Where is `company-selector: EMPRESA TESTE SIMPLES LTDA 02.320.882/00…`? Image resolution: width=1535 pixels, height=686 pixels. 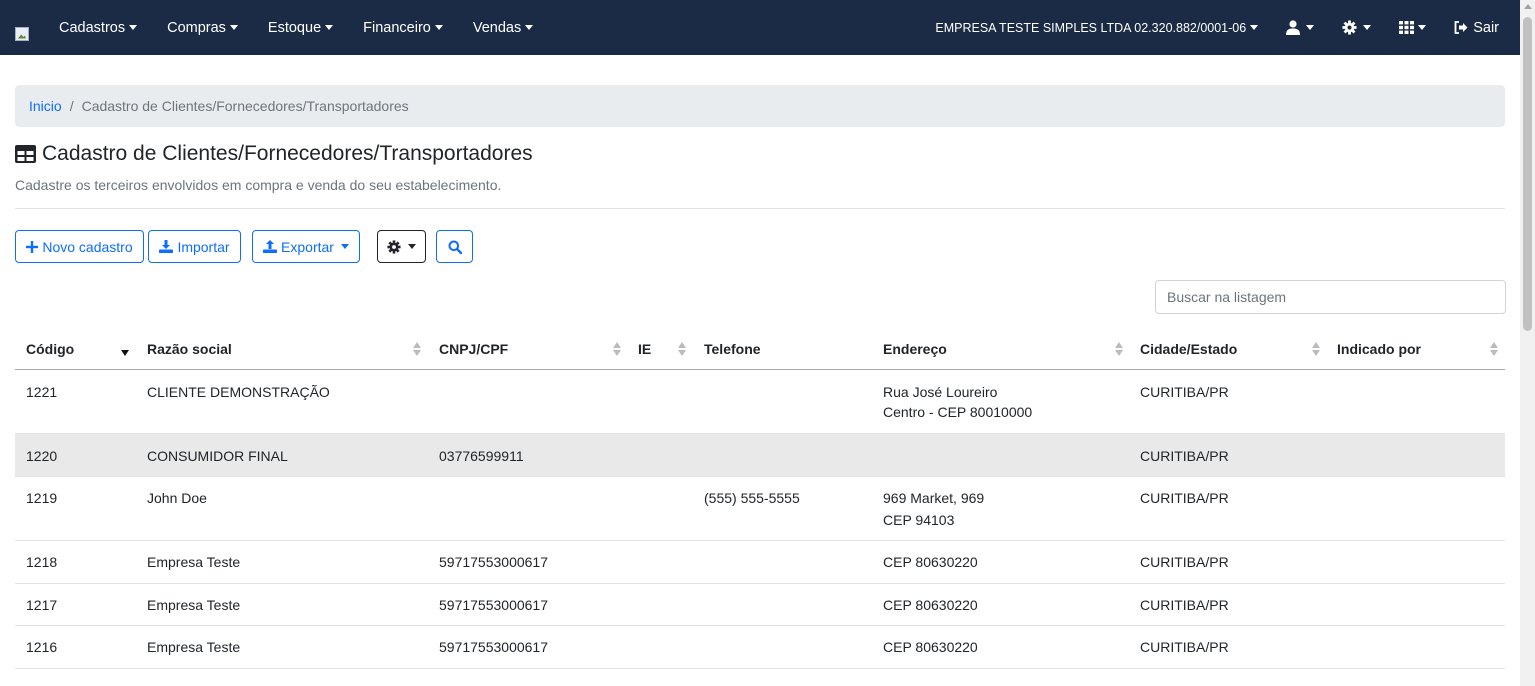 company-selector: EMPRESA TESTE SIMPLES LTDA 02.320.882/00… is located at coordinates (1097, 27).